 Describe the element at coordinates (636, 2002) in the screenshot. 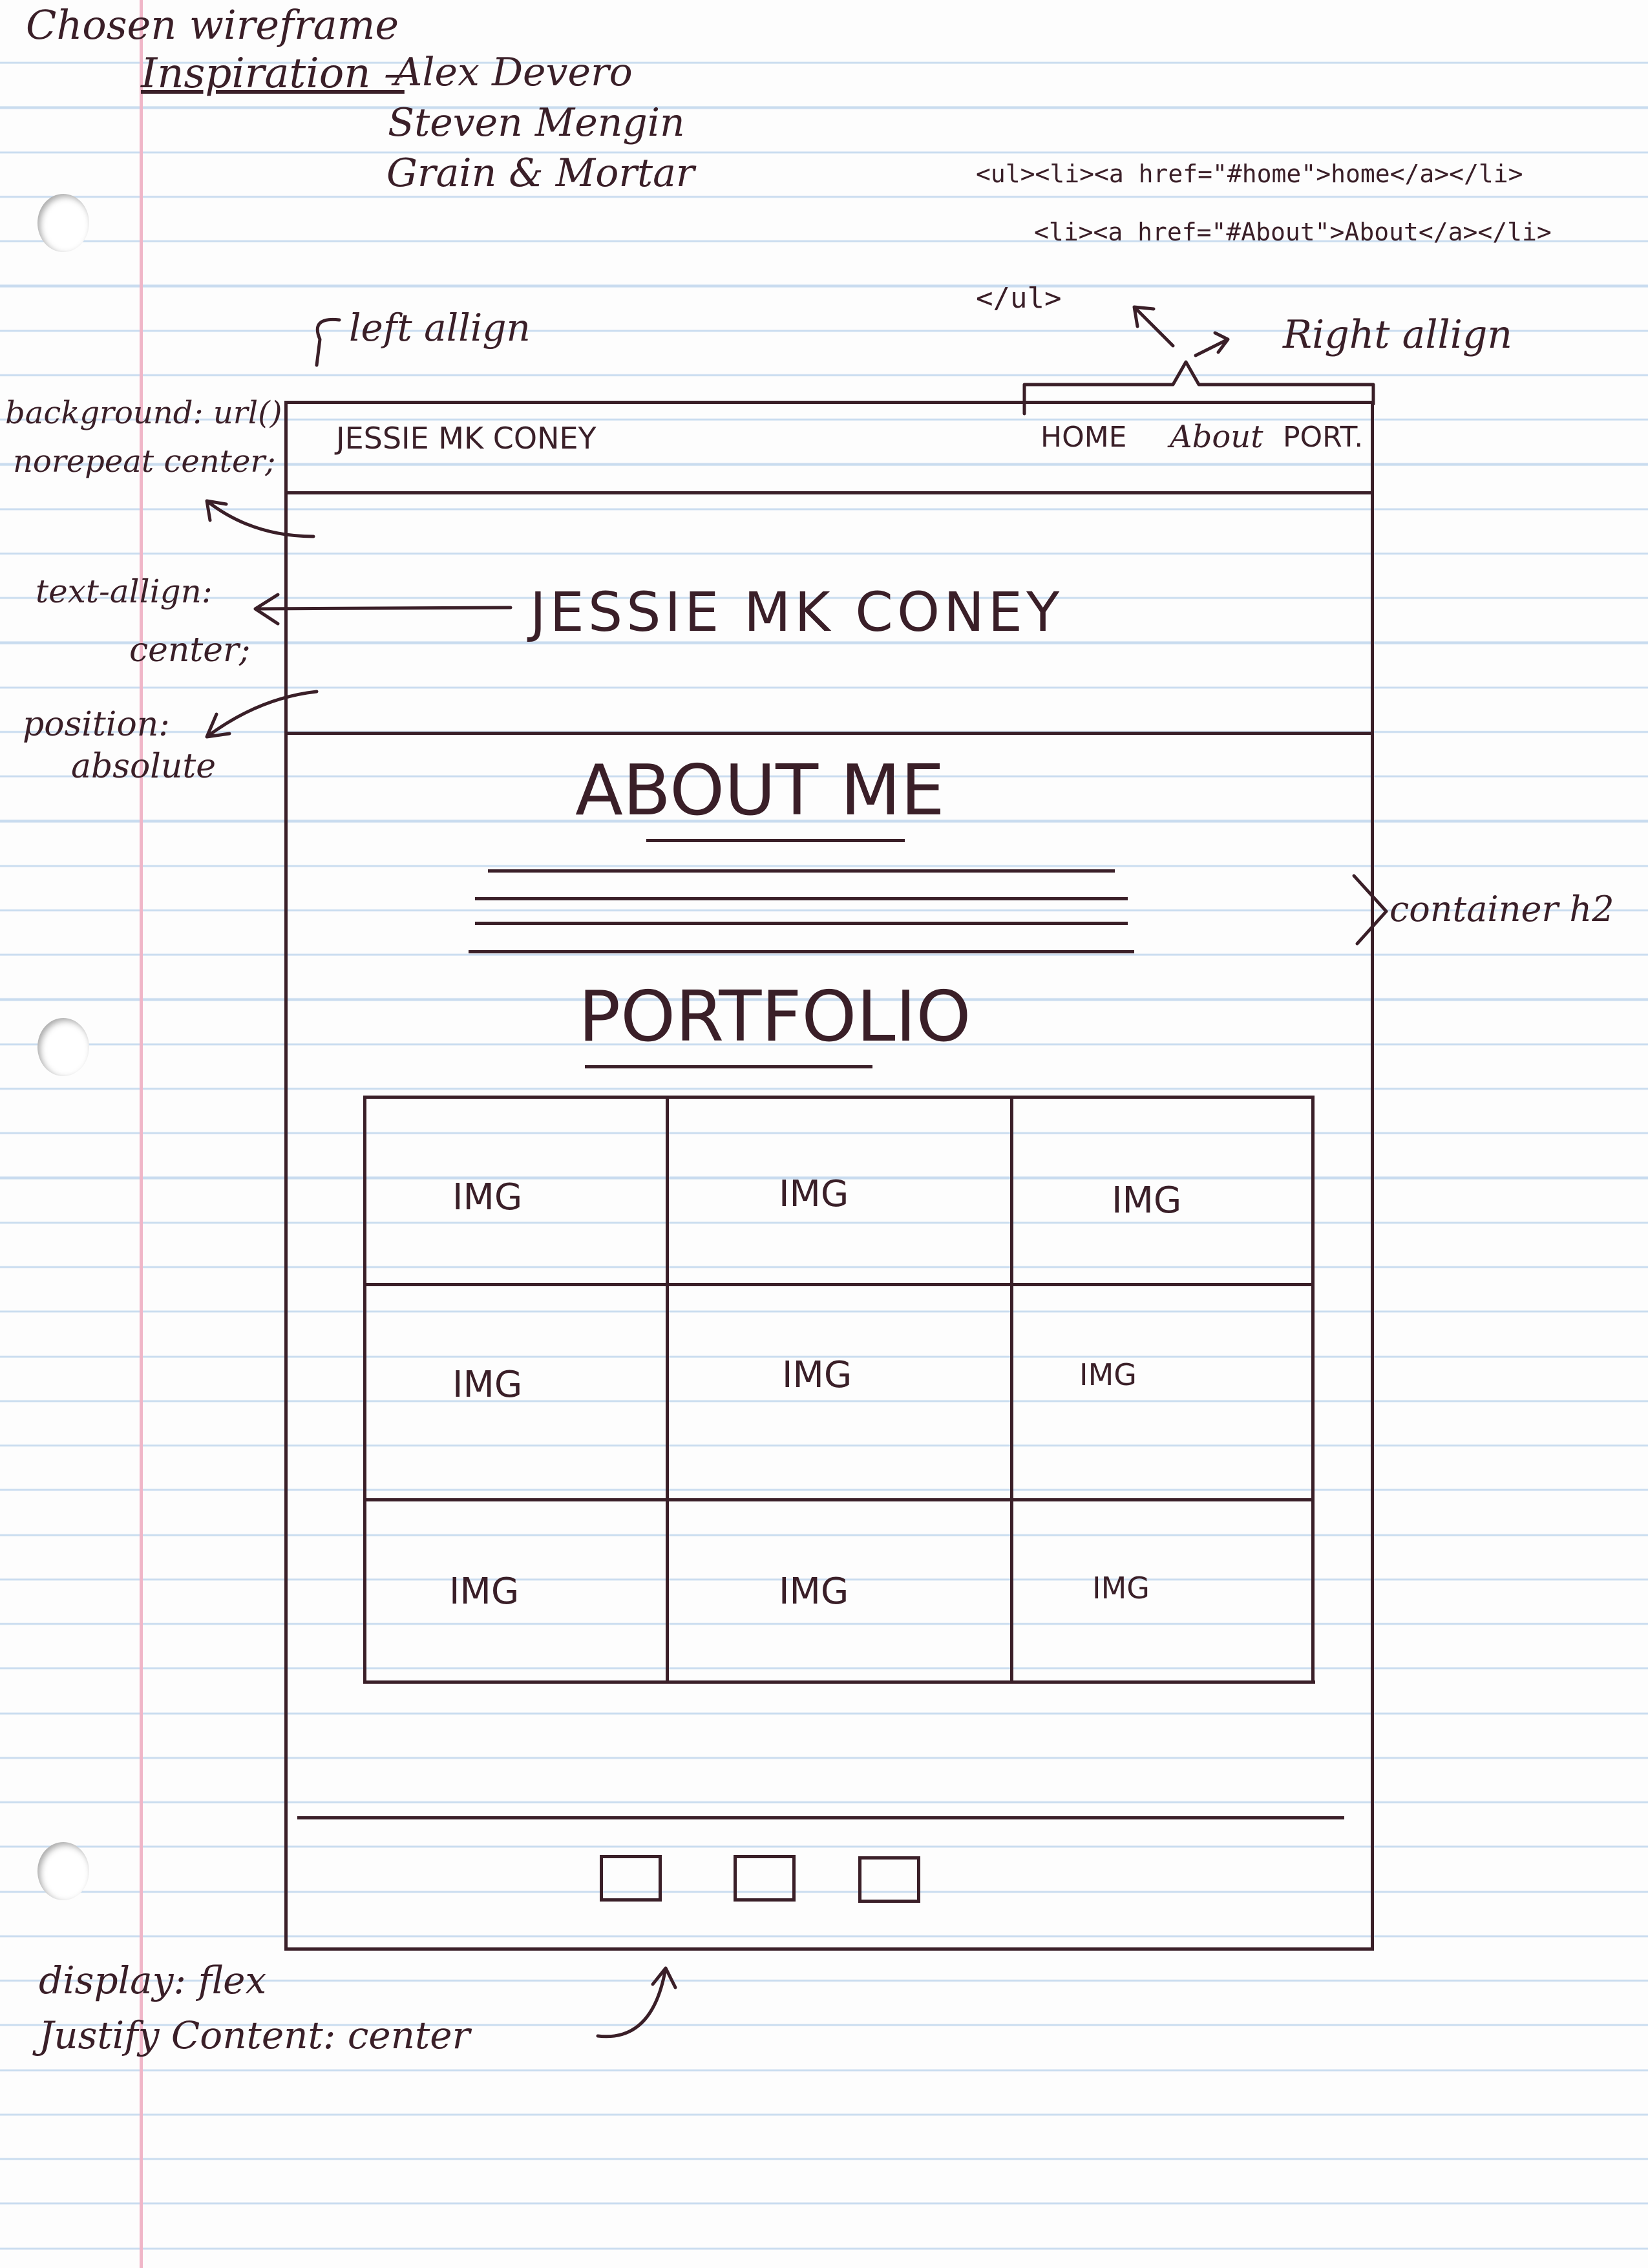

I see `footer-arrow` at that location.